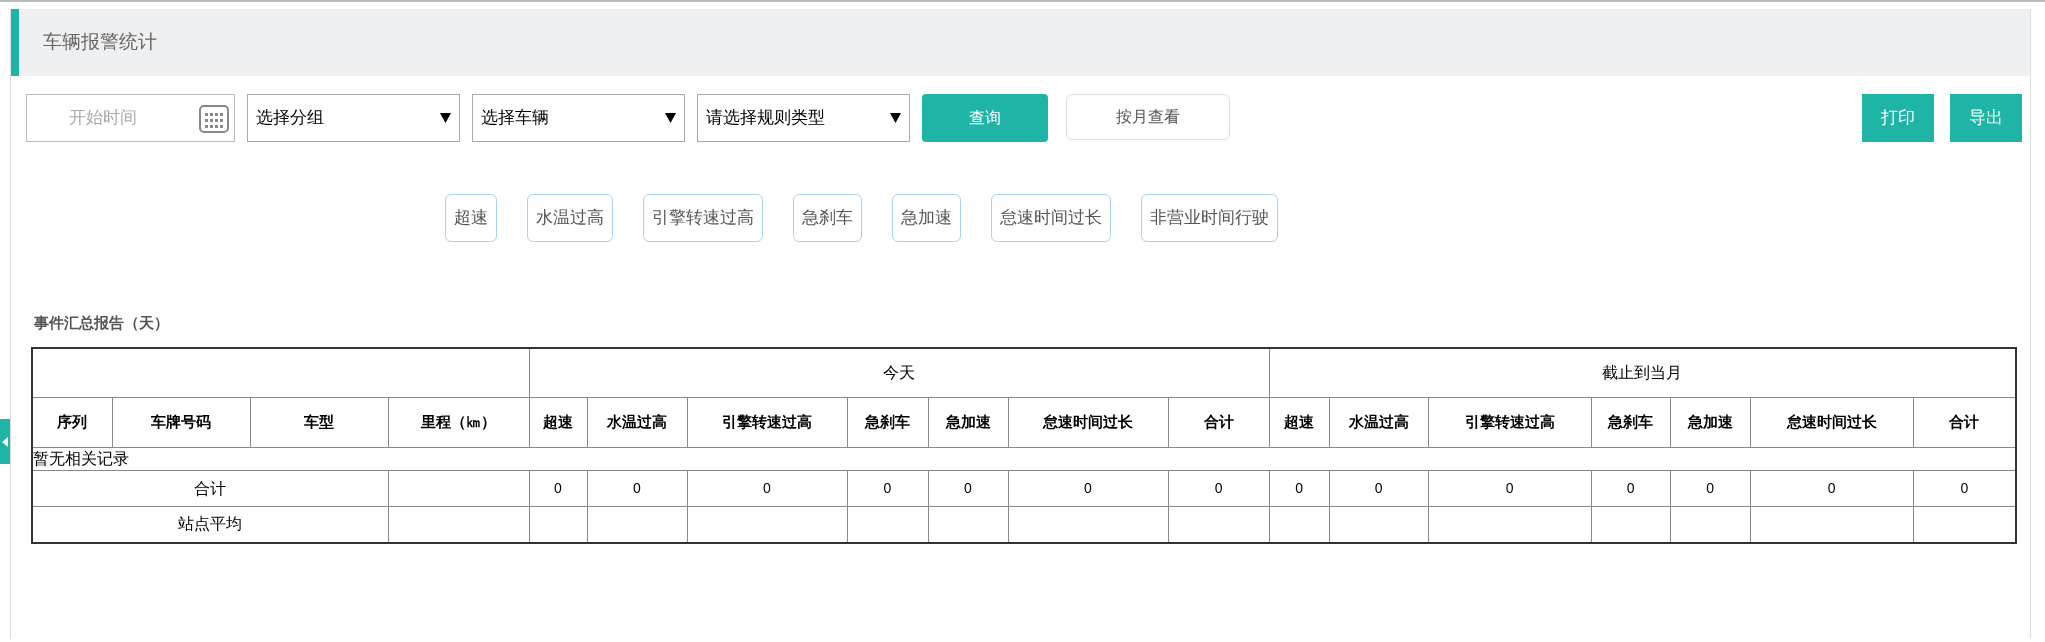 This screenshot has width=2045, height=642. Describe the element at coordinates (319, 422) in the screenshot. I see `column-header: 车型` at that location.